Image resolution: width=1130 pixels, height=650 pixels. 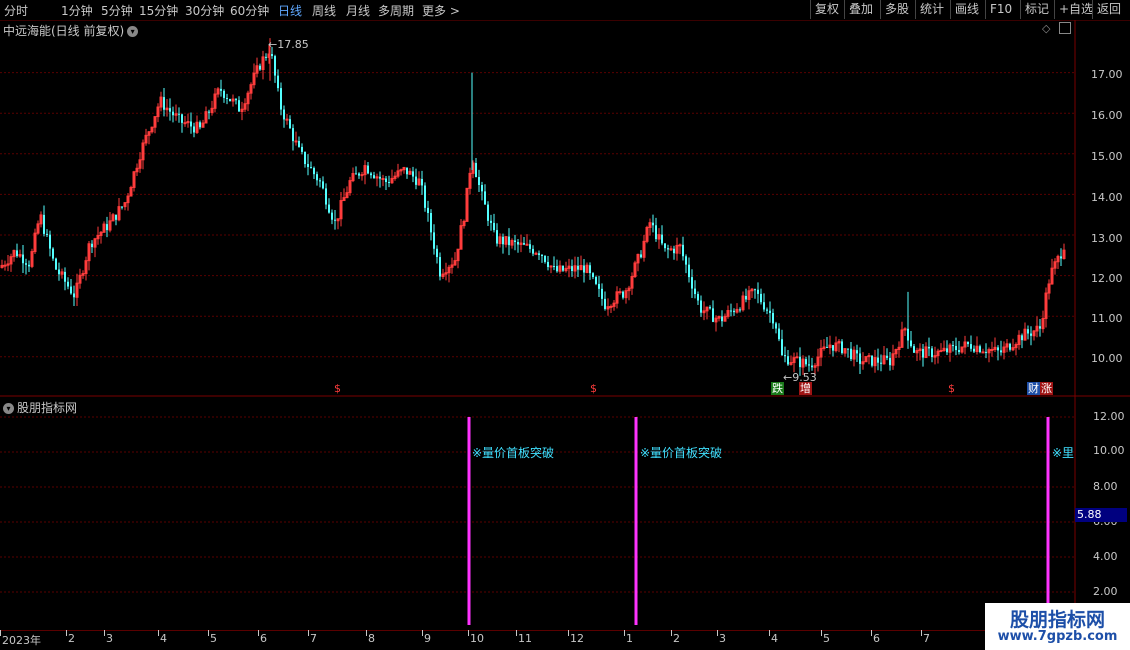 I want to click on event-marker-die: 跌, so click(x=777, y=388).